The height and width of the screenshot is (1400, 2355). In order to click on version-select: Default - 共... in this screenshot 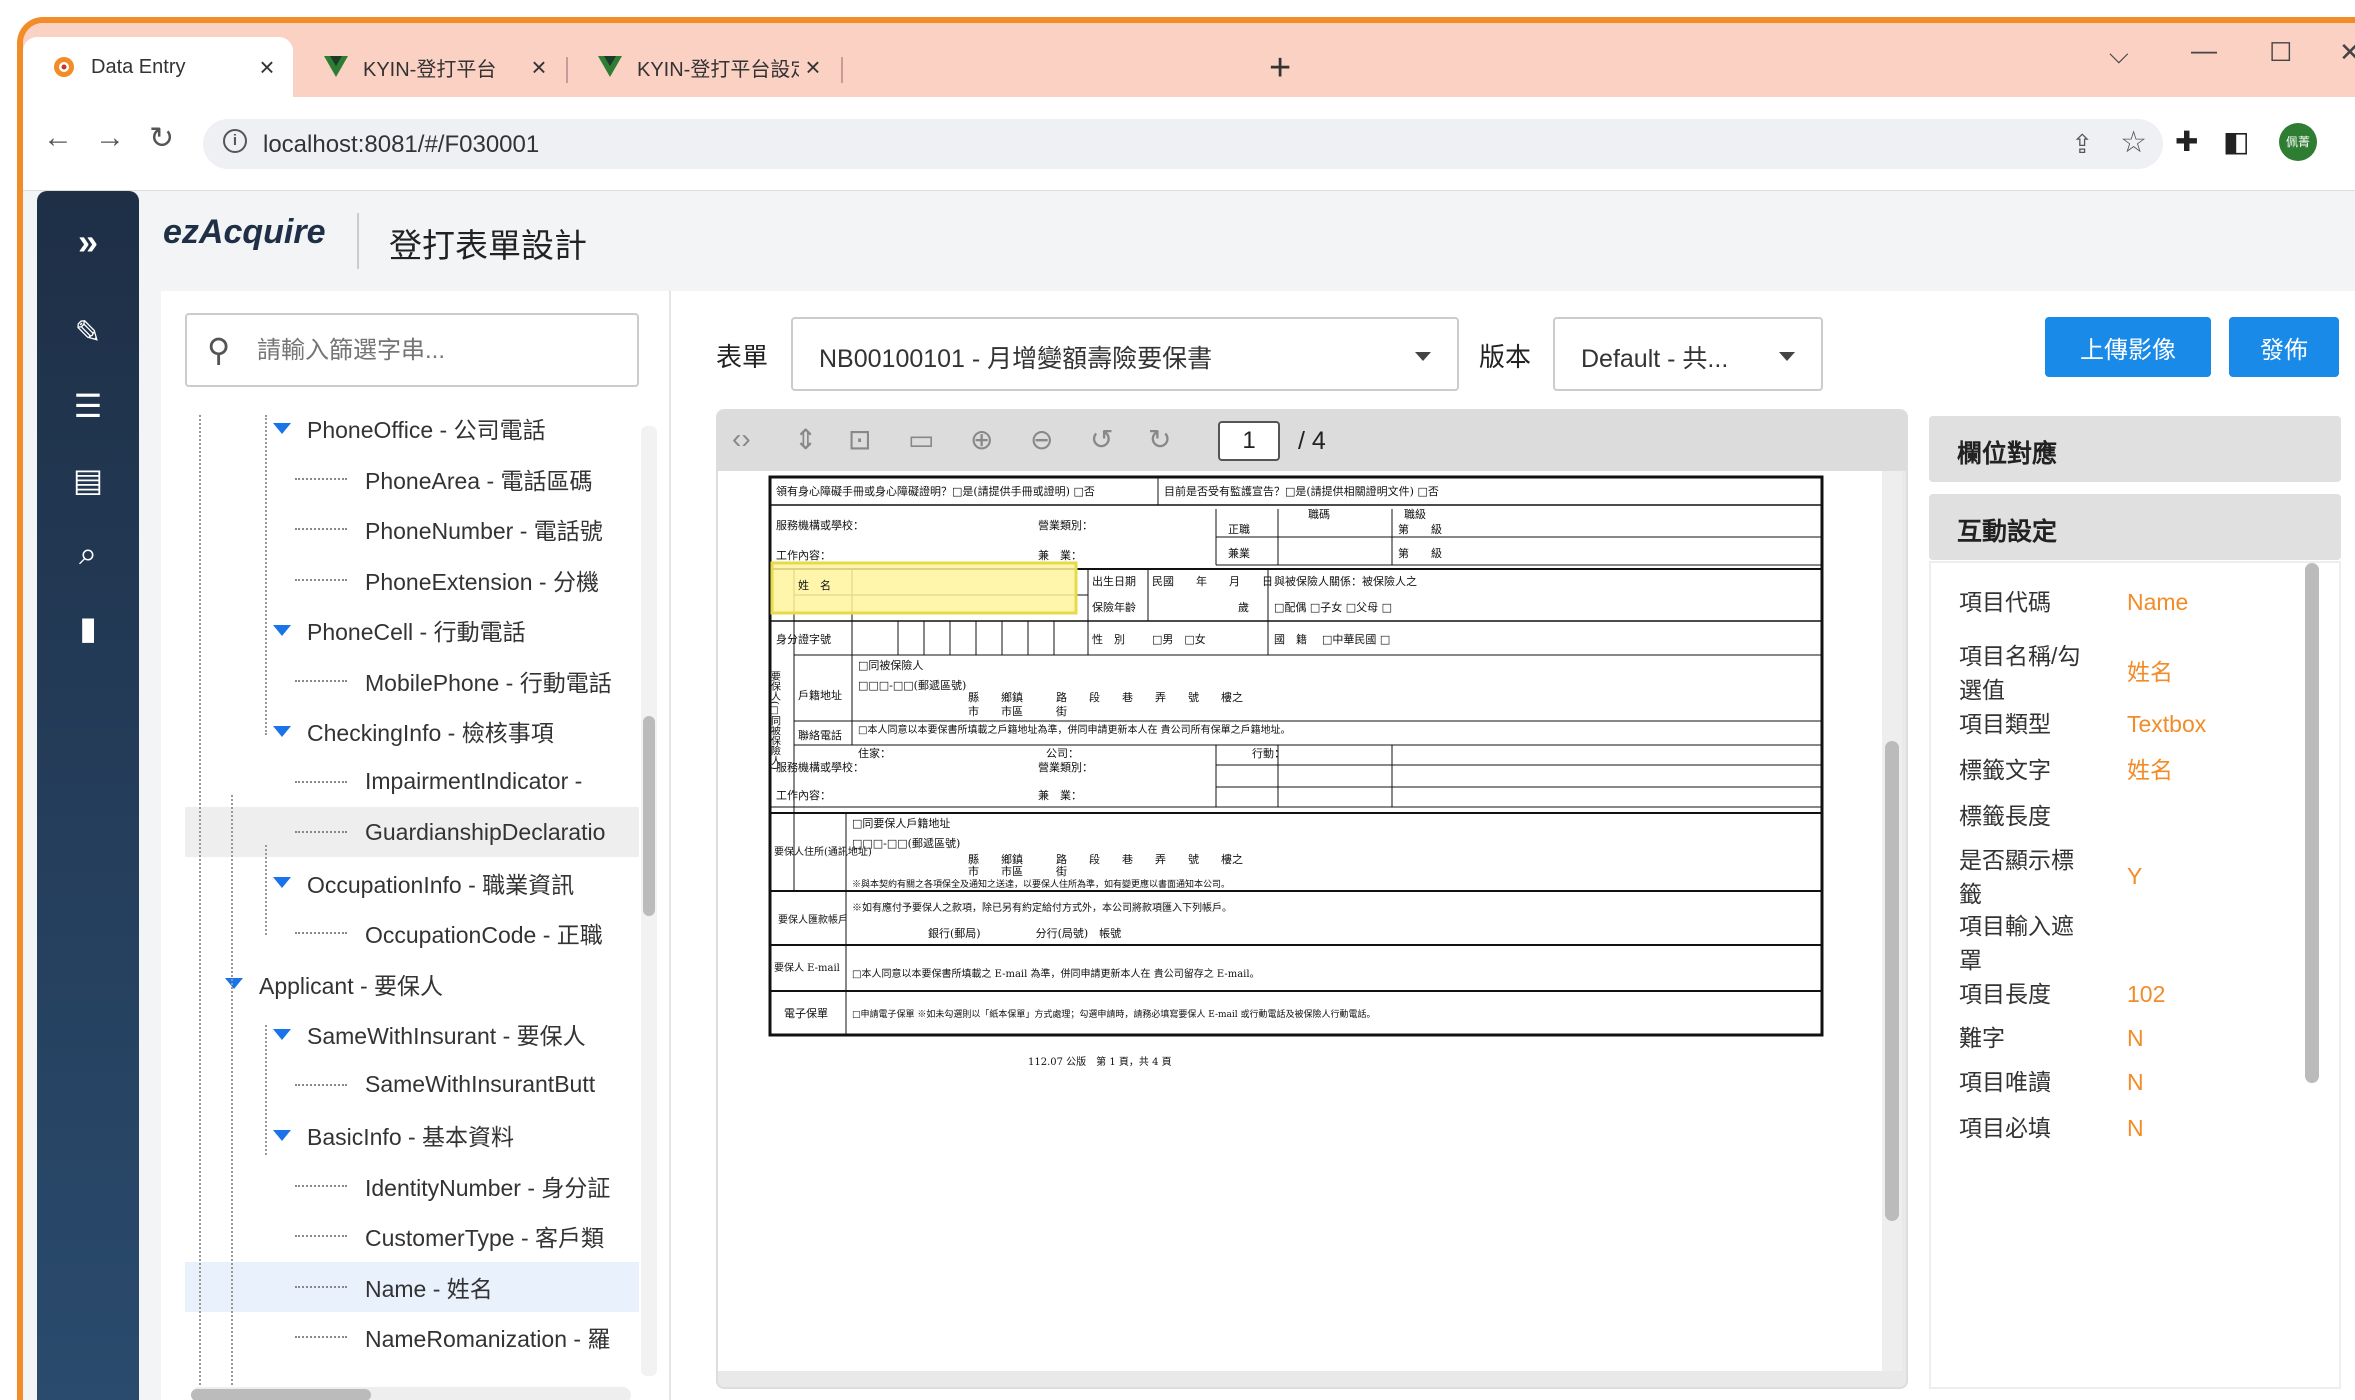, I will do `click(1688, 354)`.